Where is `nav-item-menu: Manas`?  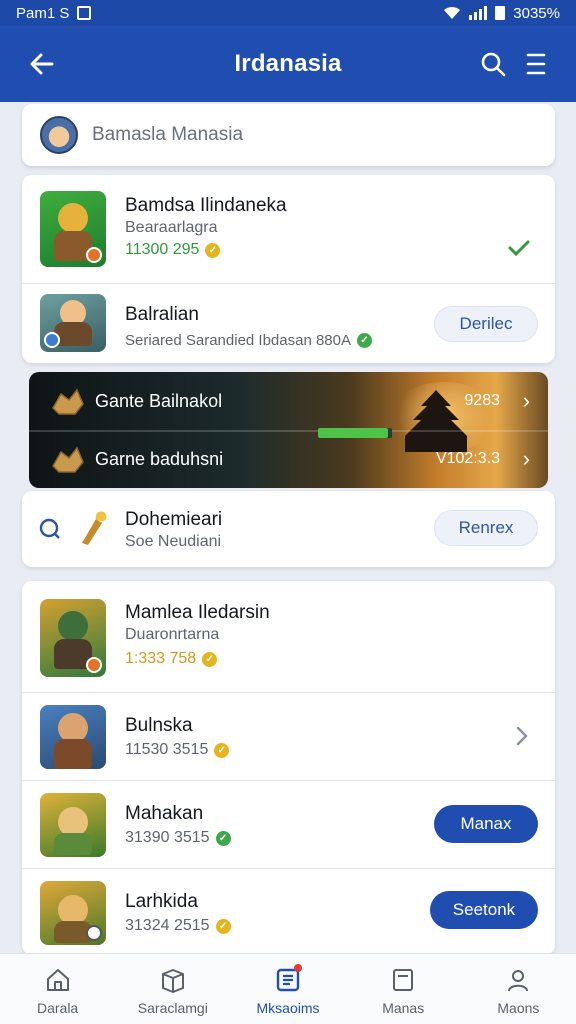
nav-item-menu: Manas is located at coordinates (403, 989).